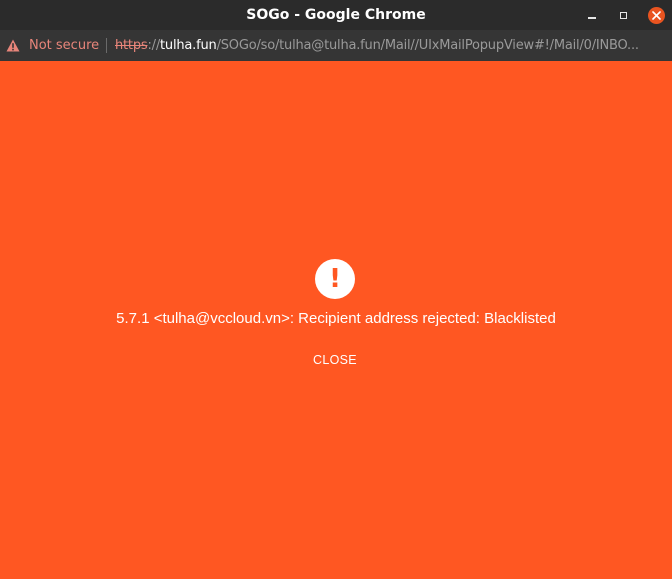  I want to click on minimize-button, so click(592, 15).